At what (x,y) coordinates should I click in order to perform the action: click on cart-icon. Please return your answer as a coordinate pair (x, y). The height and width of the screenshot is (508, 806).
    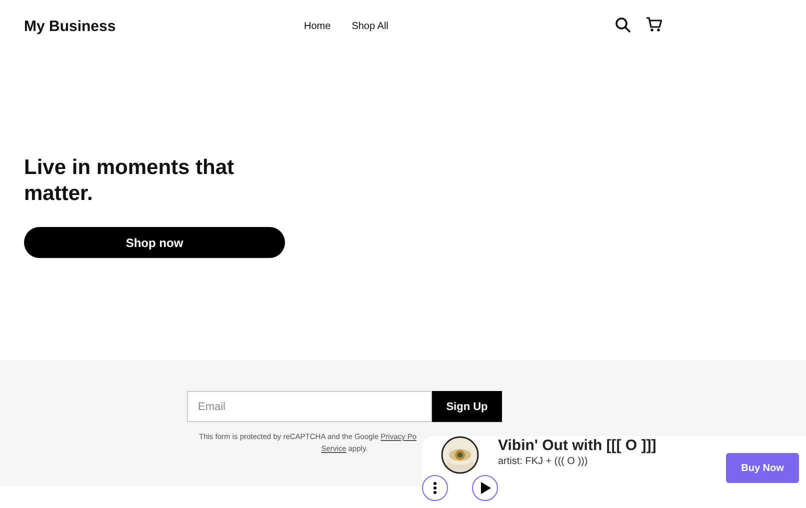
    Looking at the image, I should click on (654, 24).